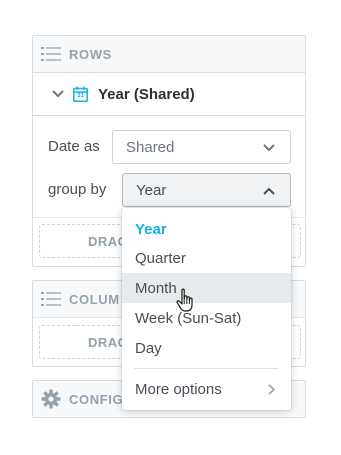 This screenshot has width=341, height=455. Describe the element at coordinates (269, 191) in the screenshot. I see `chevron-up-icon` at that location.